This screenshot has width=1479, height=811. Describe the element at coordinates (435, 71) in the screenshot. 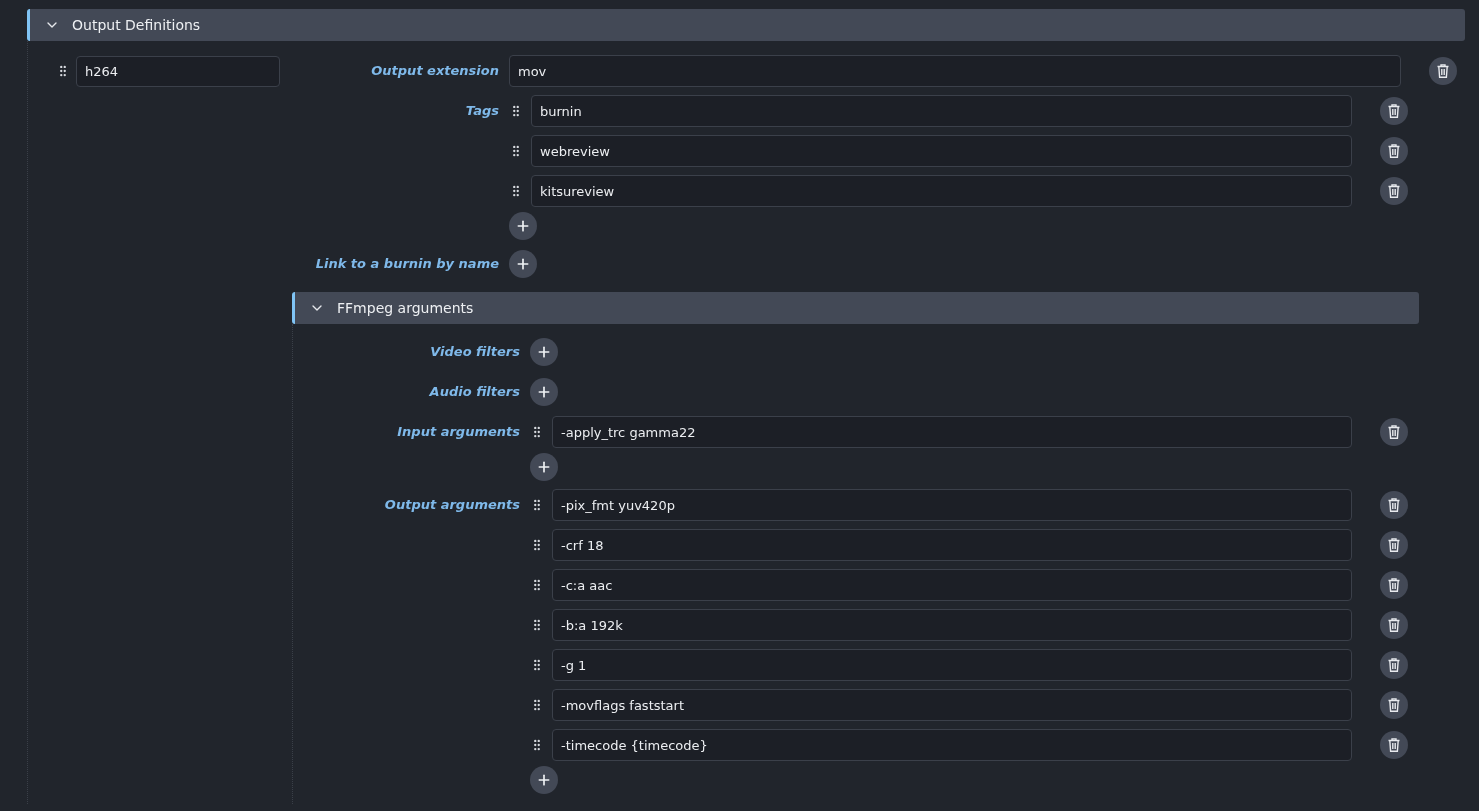

I see `field-label: Output extension` at that location.